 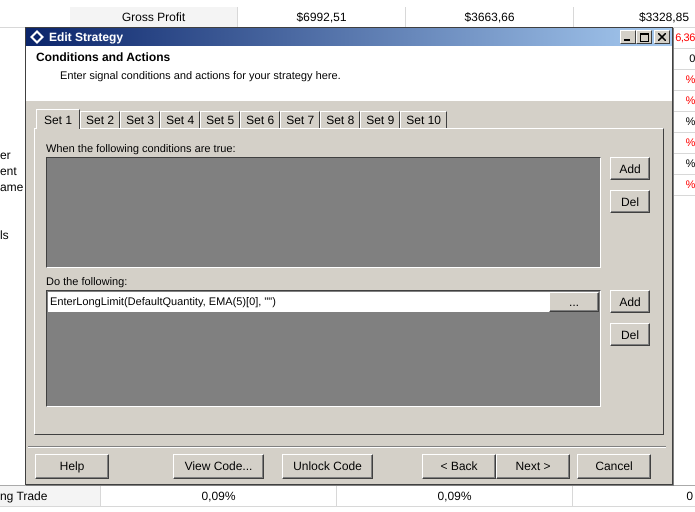 What do you see at coordinates (5, 235) in the screenshot?
I see `row-label: ls` at bounding box center [5, 235].